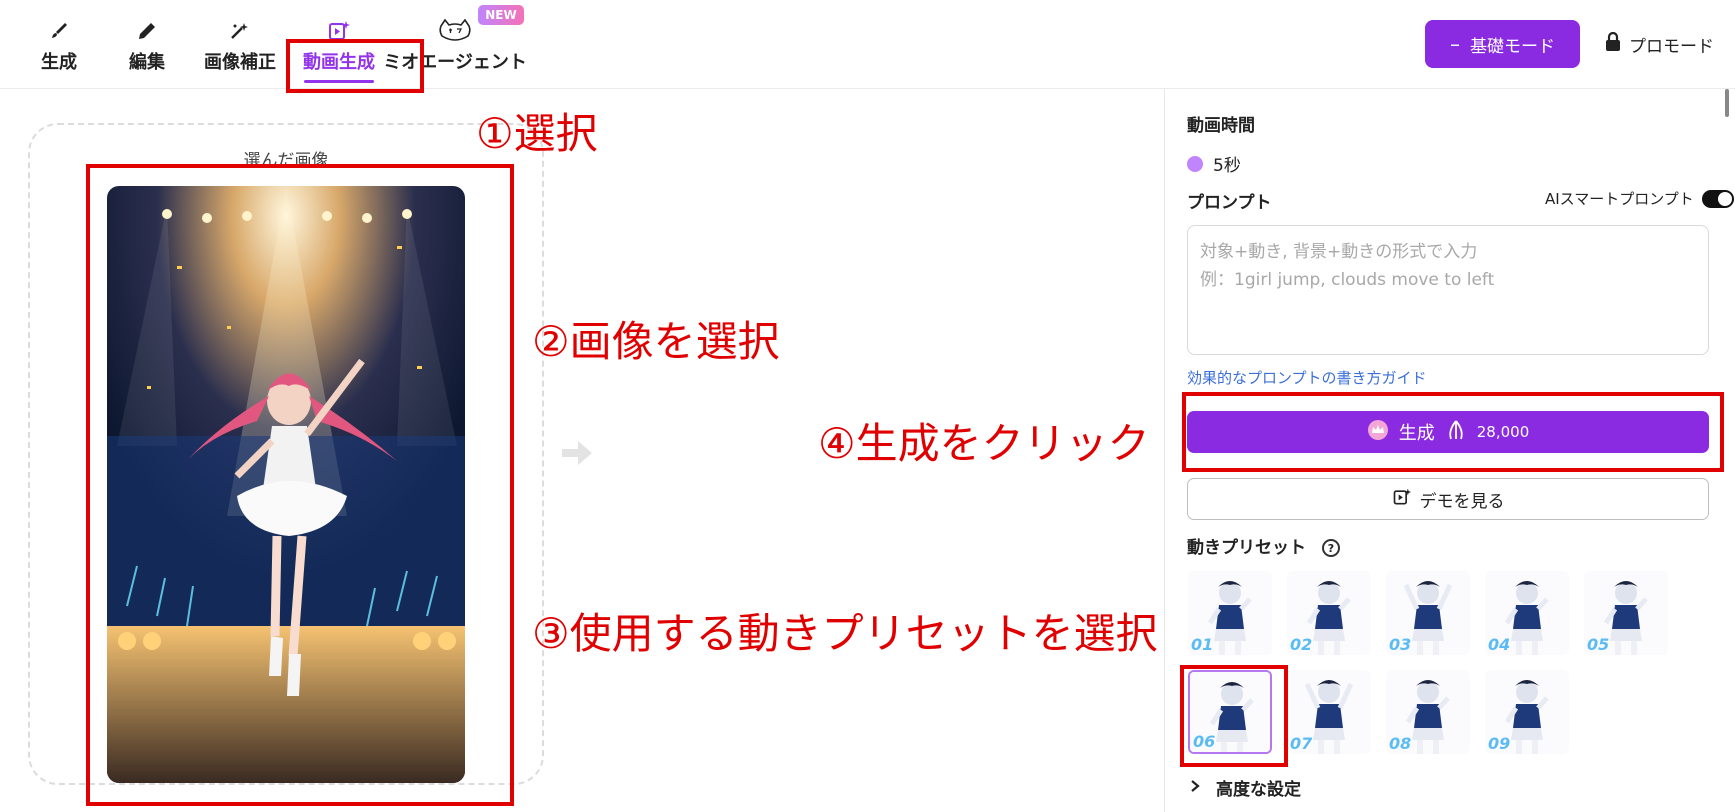 The height and width of the screenshot is (812, 1735). I want to click on help-icon: ?, so click(1330, 548).